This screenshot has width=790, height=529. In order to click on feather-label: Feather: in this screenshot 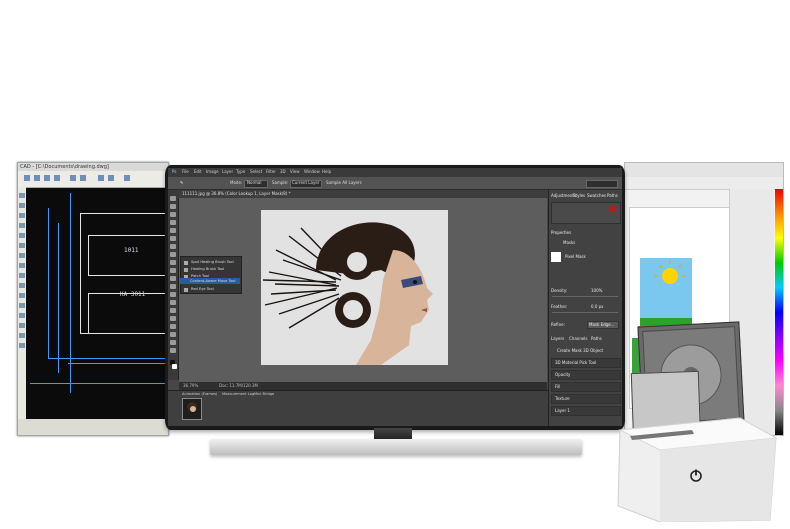, I will do `click(559, 306)`.